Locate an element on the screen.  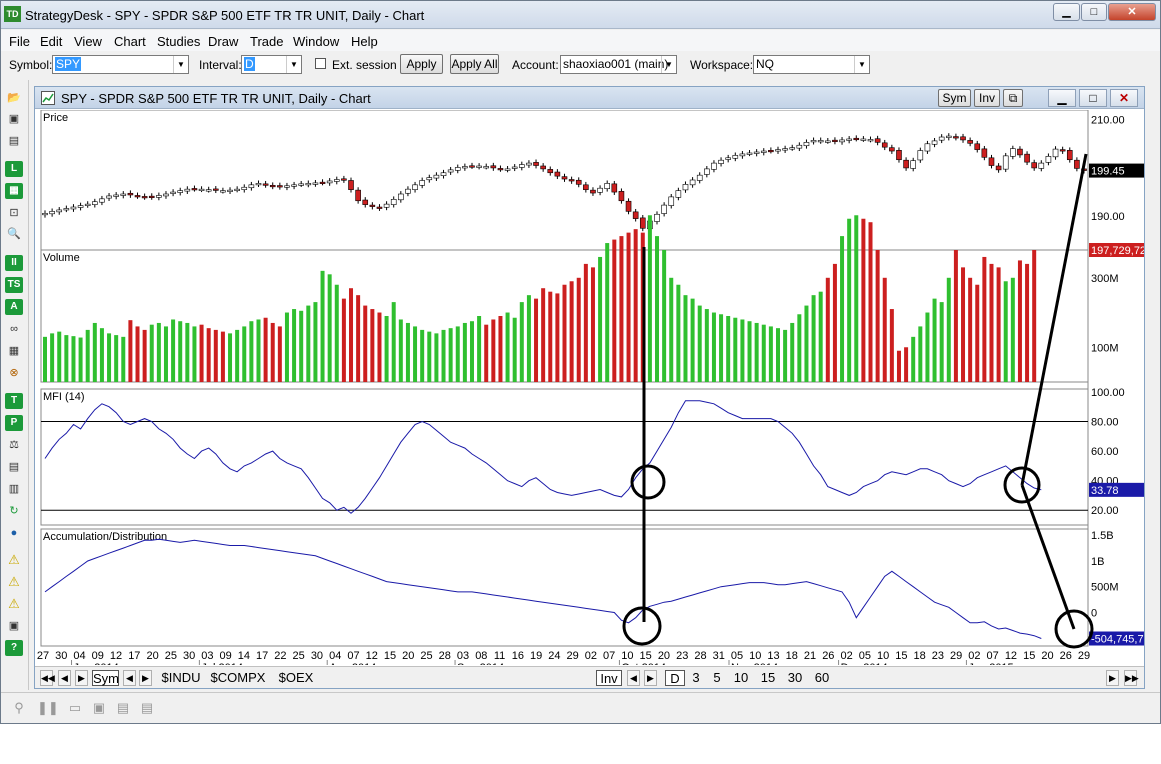
chain-icon: ⊗ is located at coordinates (14, 373).